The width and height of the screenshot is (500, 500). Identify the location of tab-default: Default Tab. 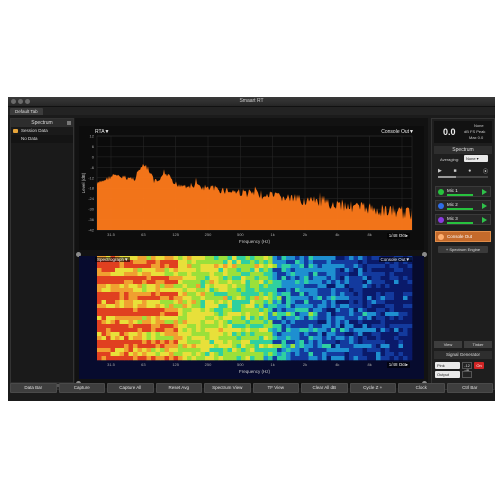
(26, 111).